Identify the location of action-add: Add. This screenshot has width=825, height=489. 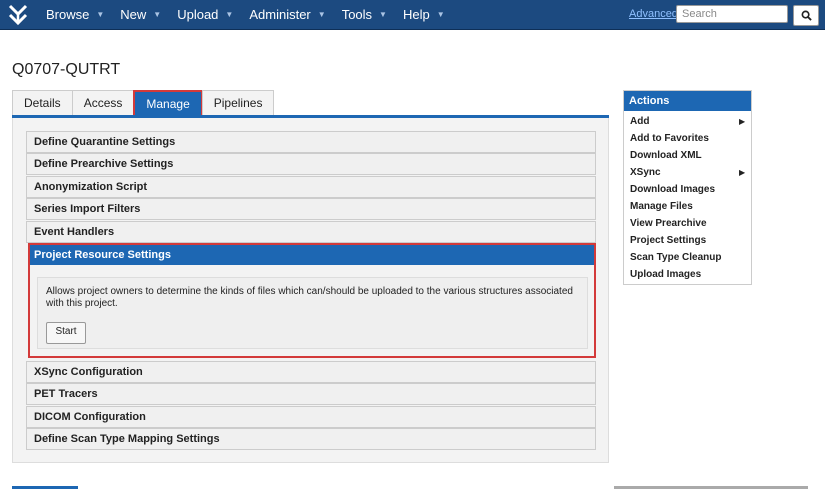
(639, 121).